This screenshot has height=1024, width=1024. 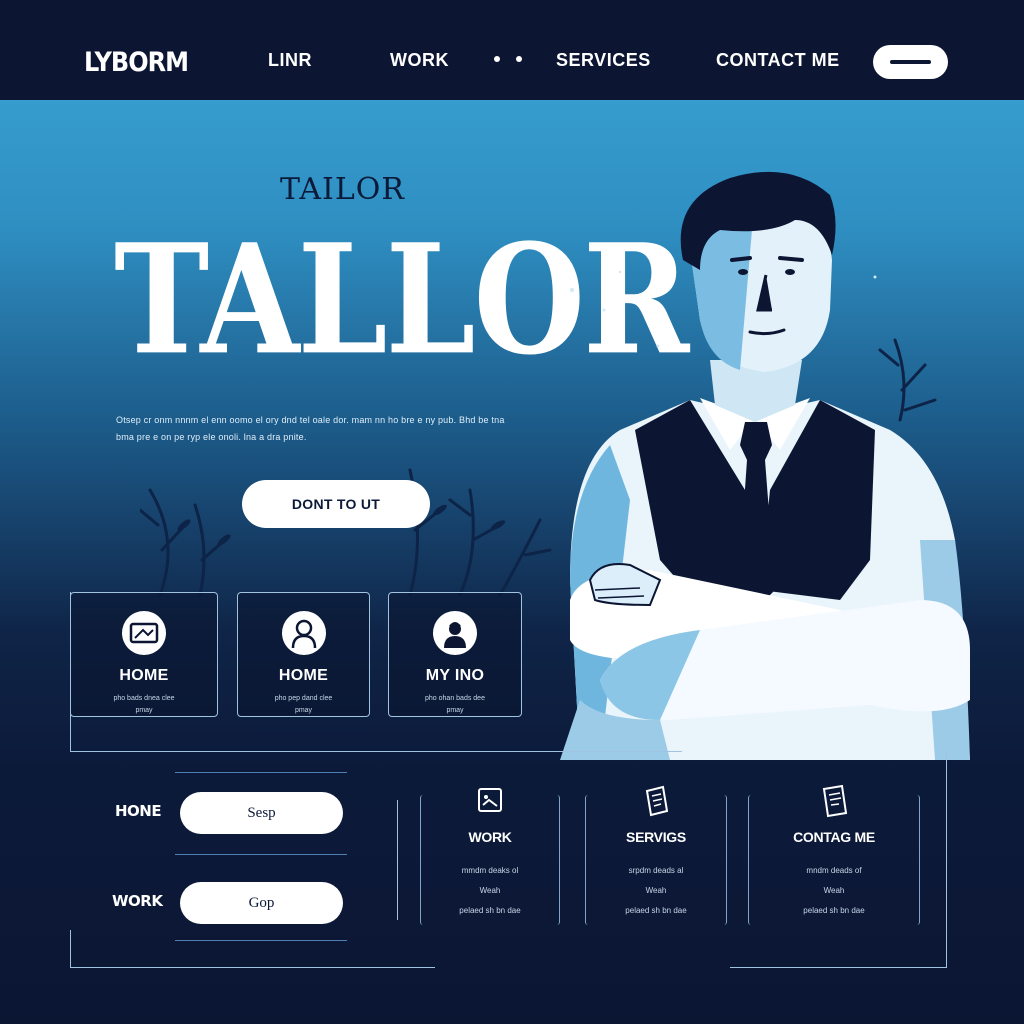 I want to click on bottom-card-description: mmdm deaks ol Weah pelaed sh bn dae, so click(x=490, y=890).